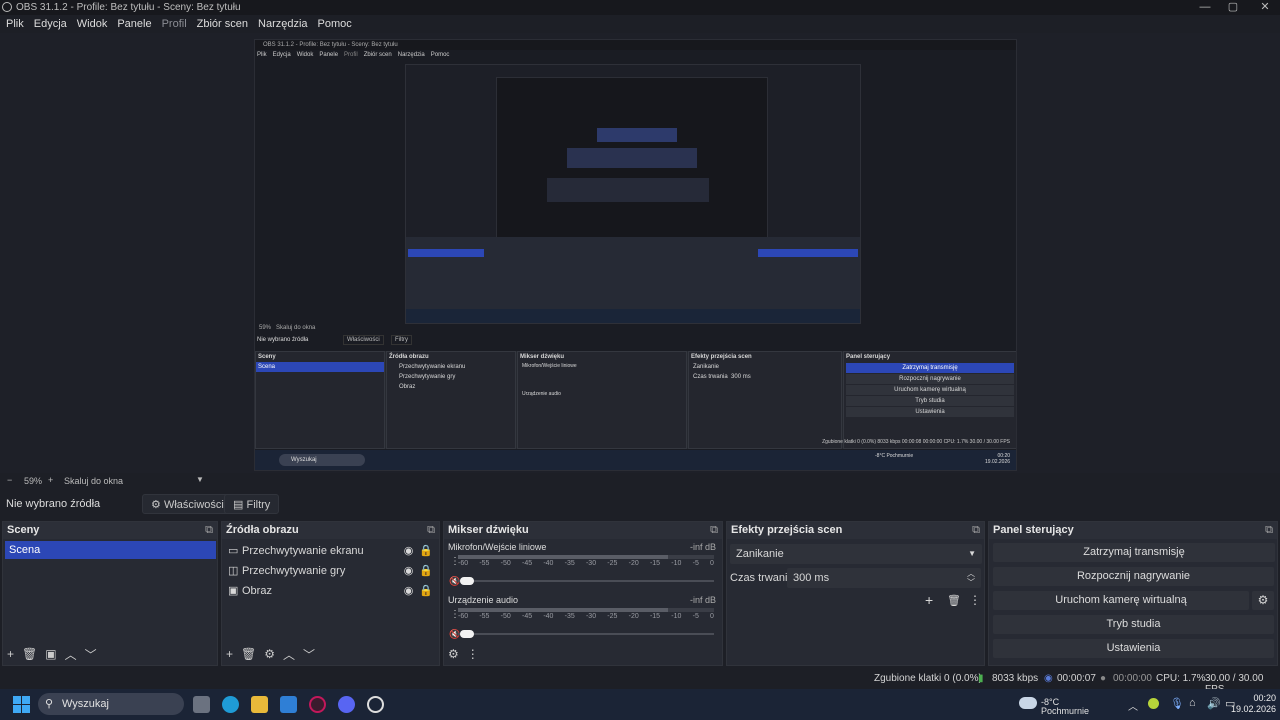 The image size is (1280, 720). I want to click on menu-zbior-scen: Zbiór scen, so click(222, 24).